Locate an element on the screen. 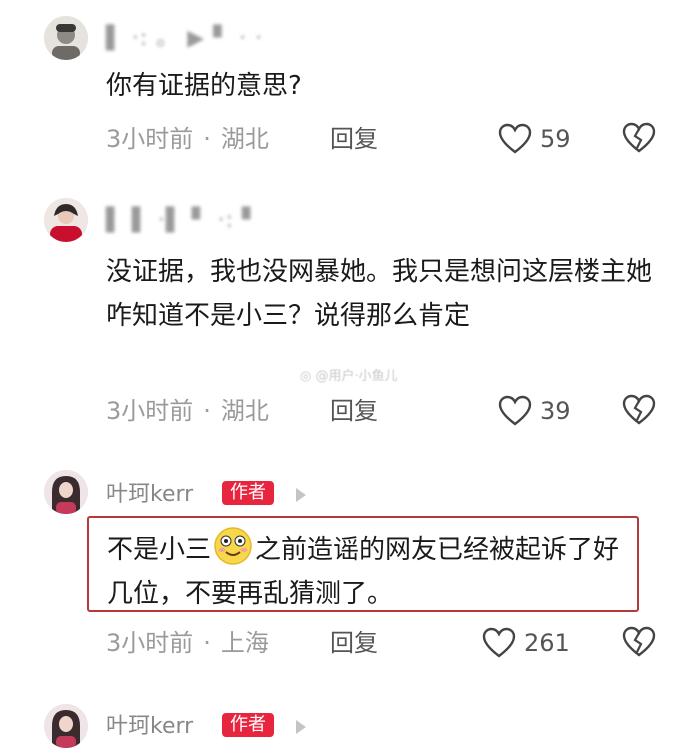 This screenshot has width=690, height=755. location: 上海 is located at coordinates (244, 643).